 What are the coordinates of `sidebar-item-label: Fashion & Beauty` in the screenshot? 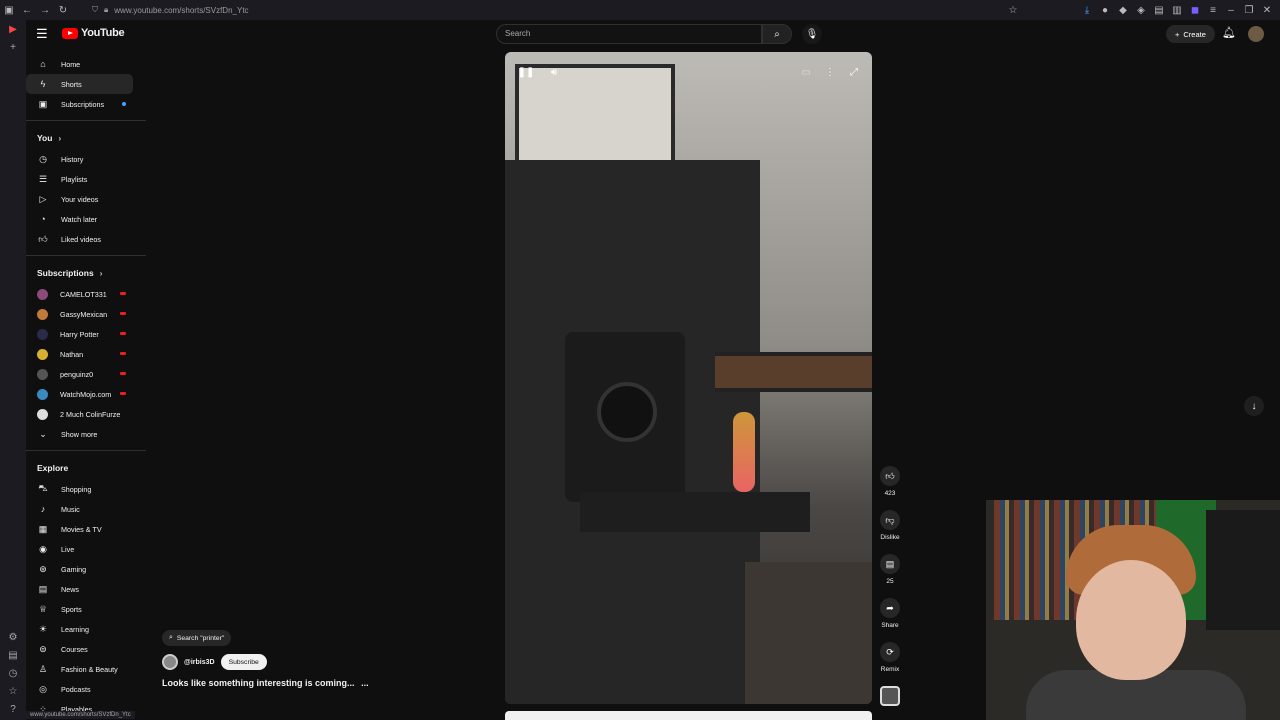 It's located at (89, 669).